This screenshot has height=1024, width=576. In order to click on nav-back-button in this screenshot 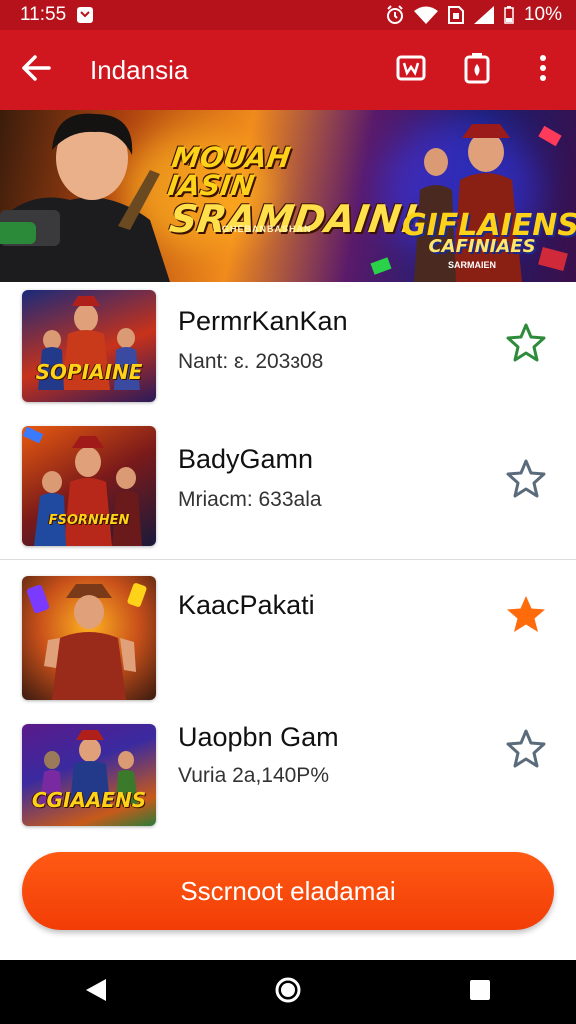, I will do `click(96, 992)`.